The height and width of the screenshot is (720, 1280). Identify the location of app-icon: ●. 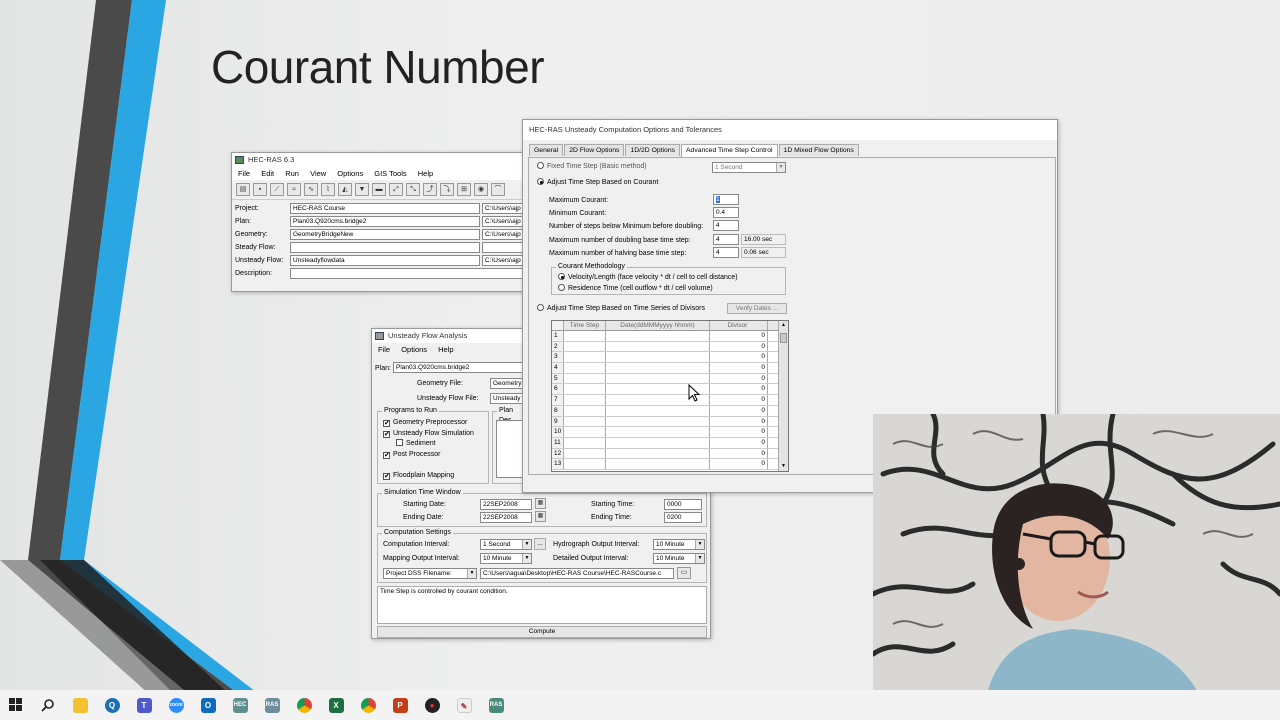
(432, 705).